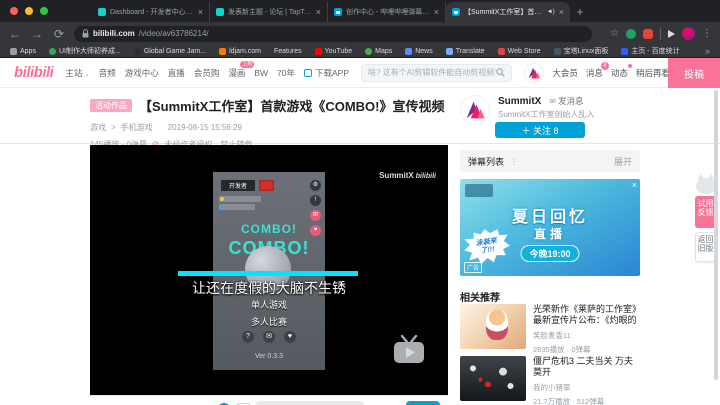 Image resolution: width=720 pixels, height=405 pixels. Describe the element at coordinates (207, 73) in the screenshot. I see `nav-vip-shop: 会员购` at that location.